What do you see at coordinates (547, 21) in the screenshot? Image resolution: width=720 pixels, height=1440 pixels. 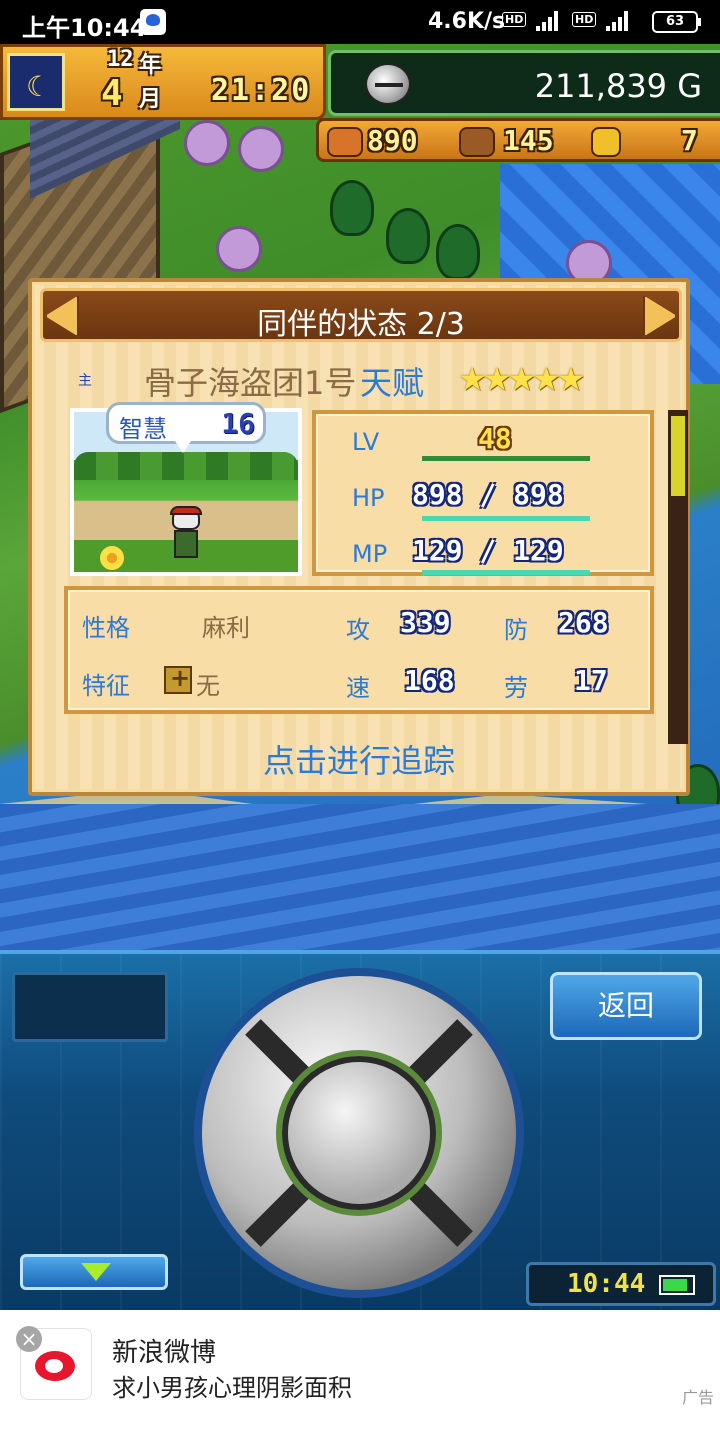 I see `signal-icon` at bounding box center [547, 21].